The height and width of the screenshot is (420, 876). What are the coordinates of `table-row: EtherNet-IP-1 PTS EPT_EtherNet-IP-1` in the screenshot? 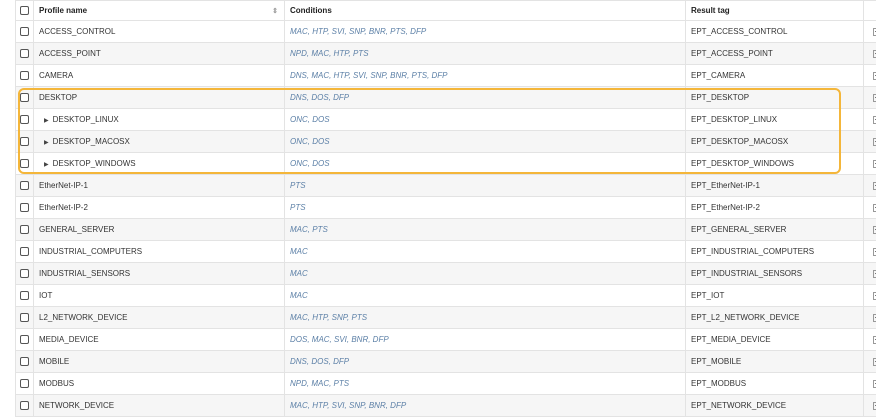 It's located at (445, 185).